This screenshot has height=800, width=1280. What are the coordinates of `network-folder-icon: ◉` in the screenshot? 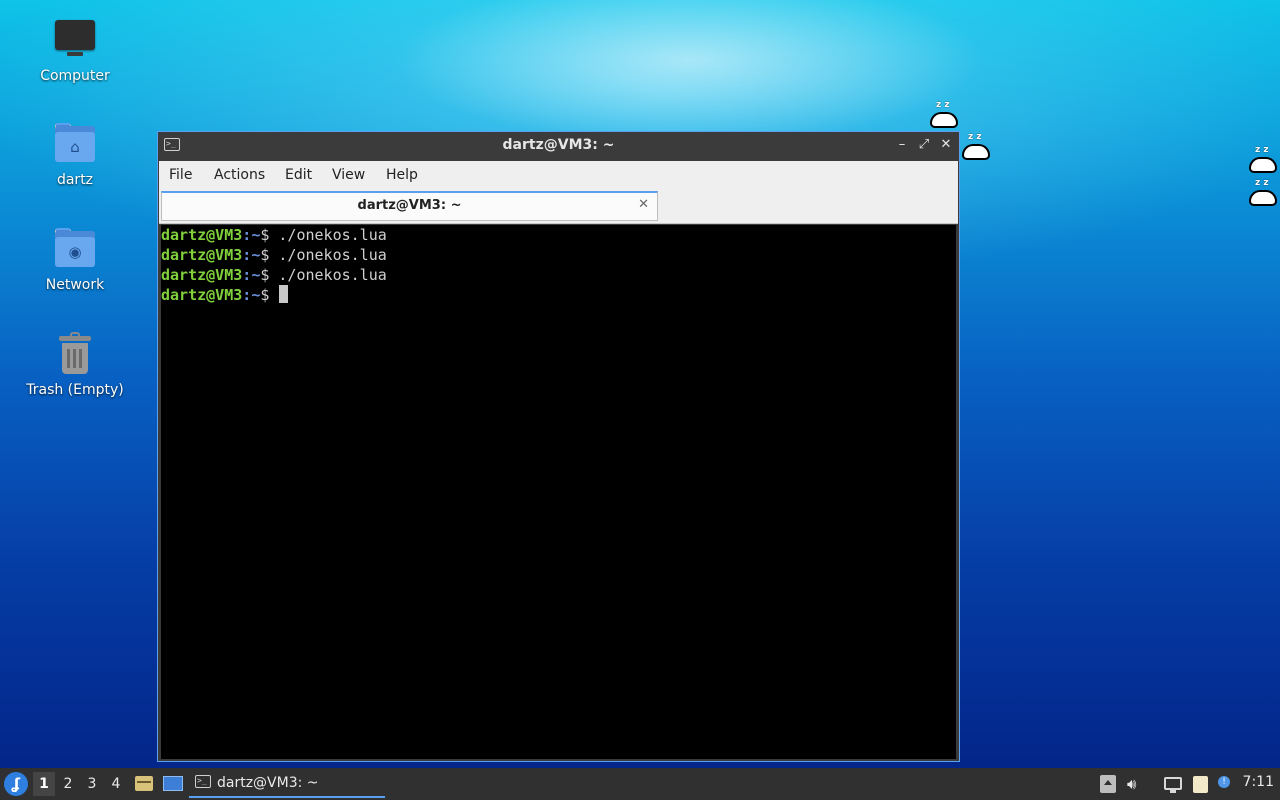 It's located at (75, 249).